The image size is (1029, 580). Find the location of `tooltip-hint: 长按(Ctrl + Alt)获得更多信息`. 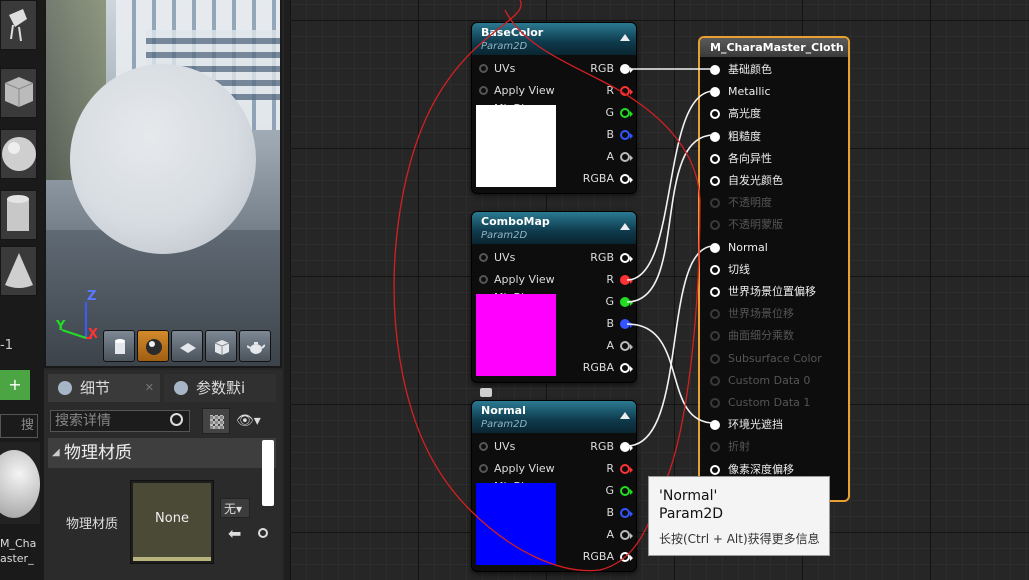

tooltip-hint: 长按(Ctrl + Alt)获得更多信息 is located at coordinates (739, 539).